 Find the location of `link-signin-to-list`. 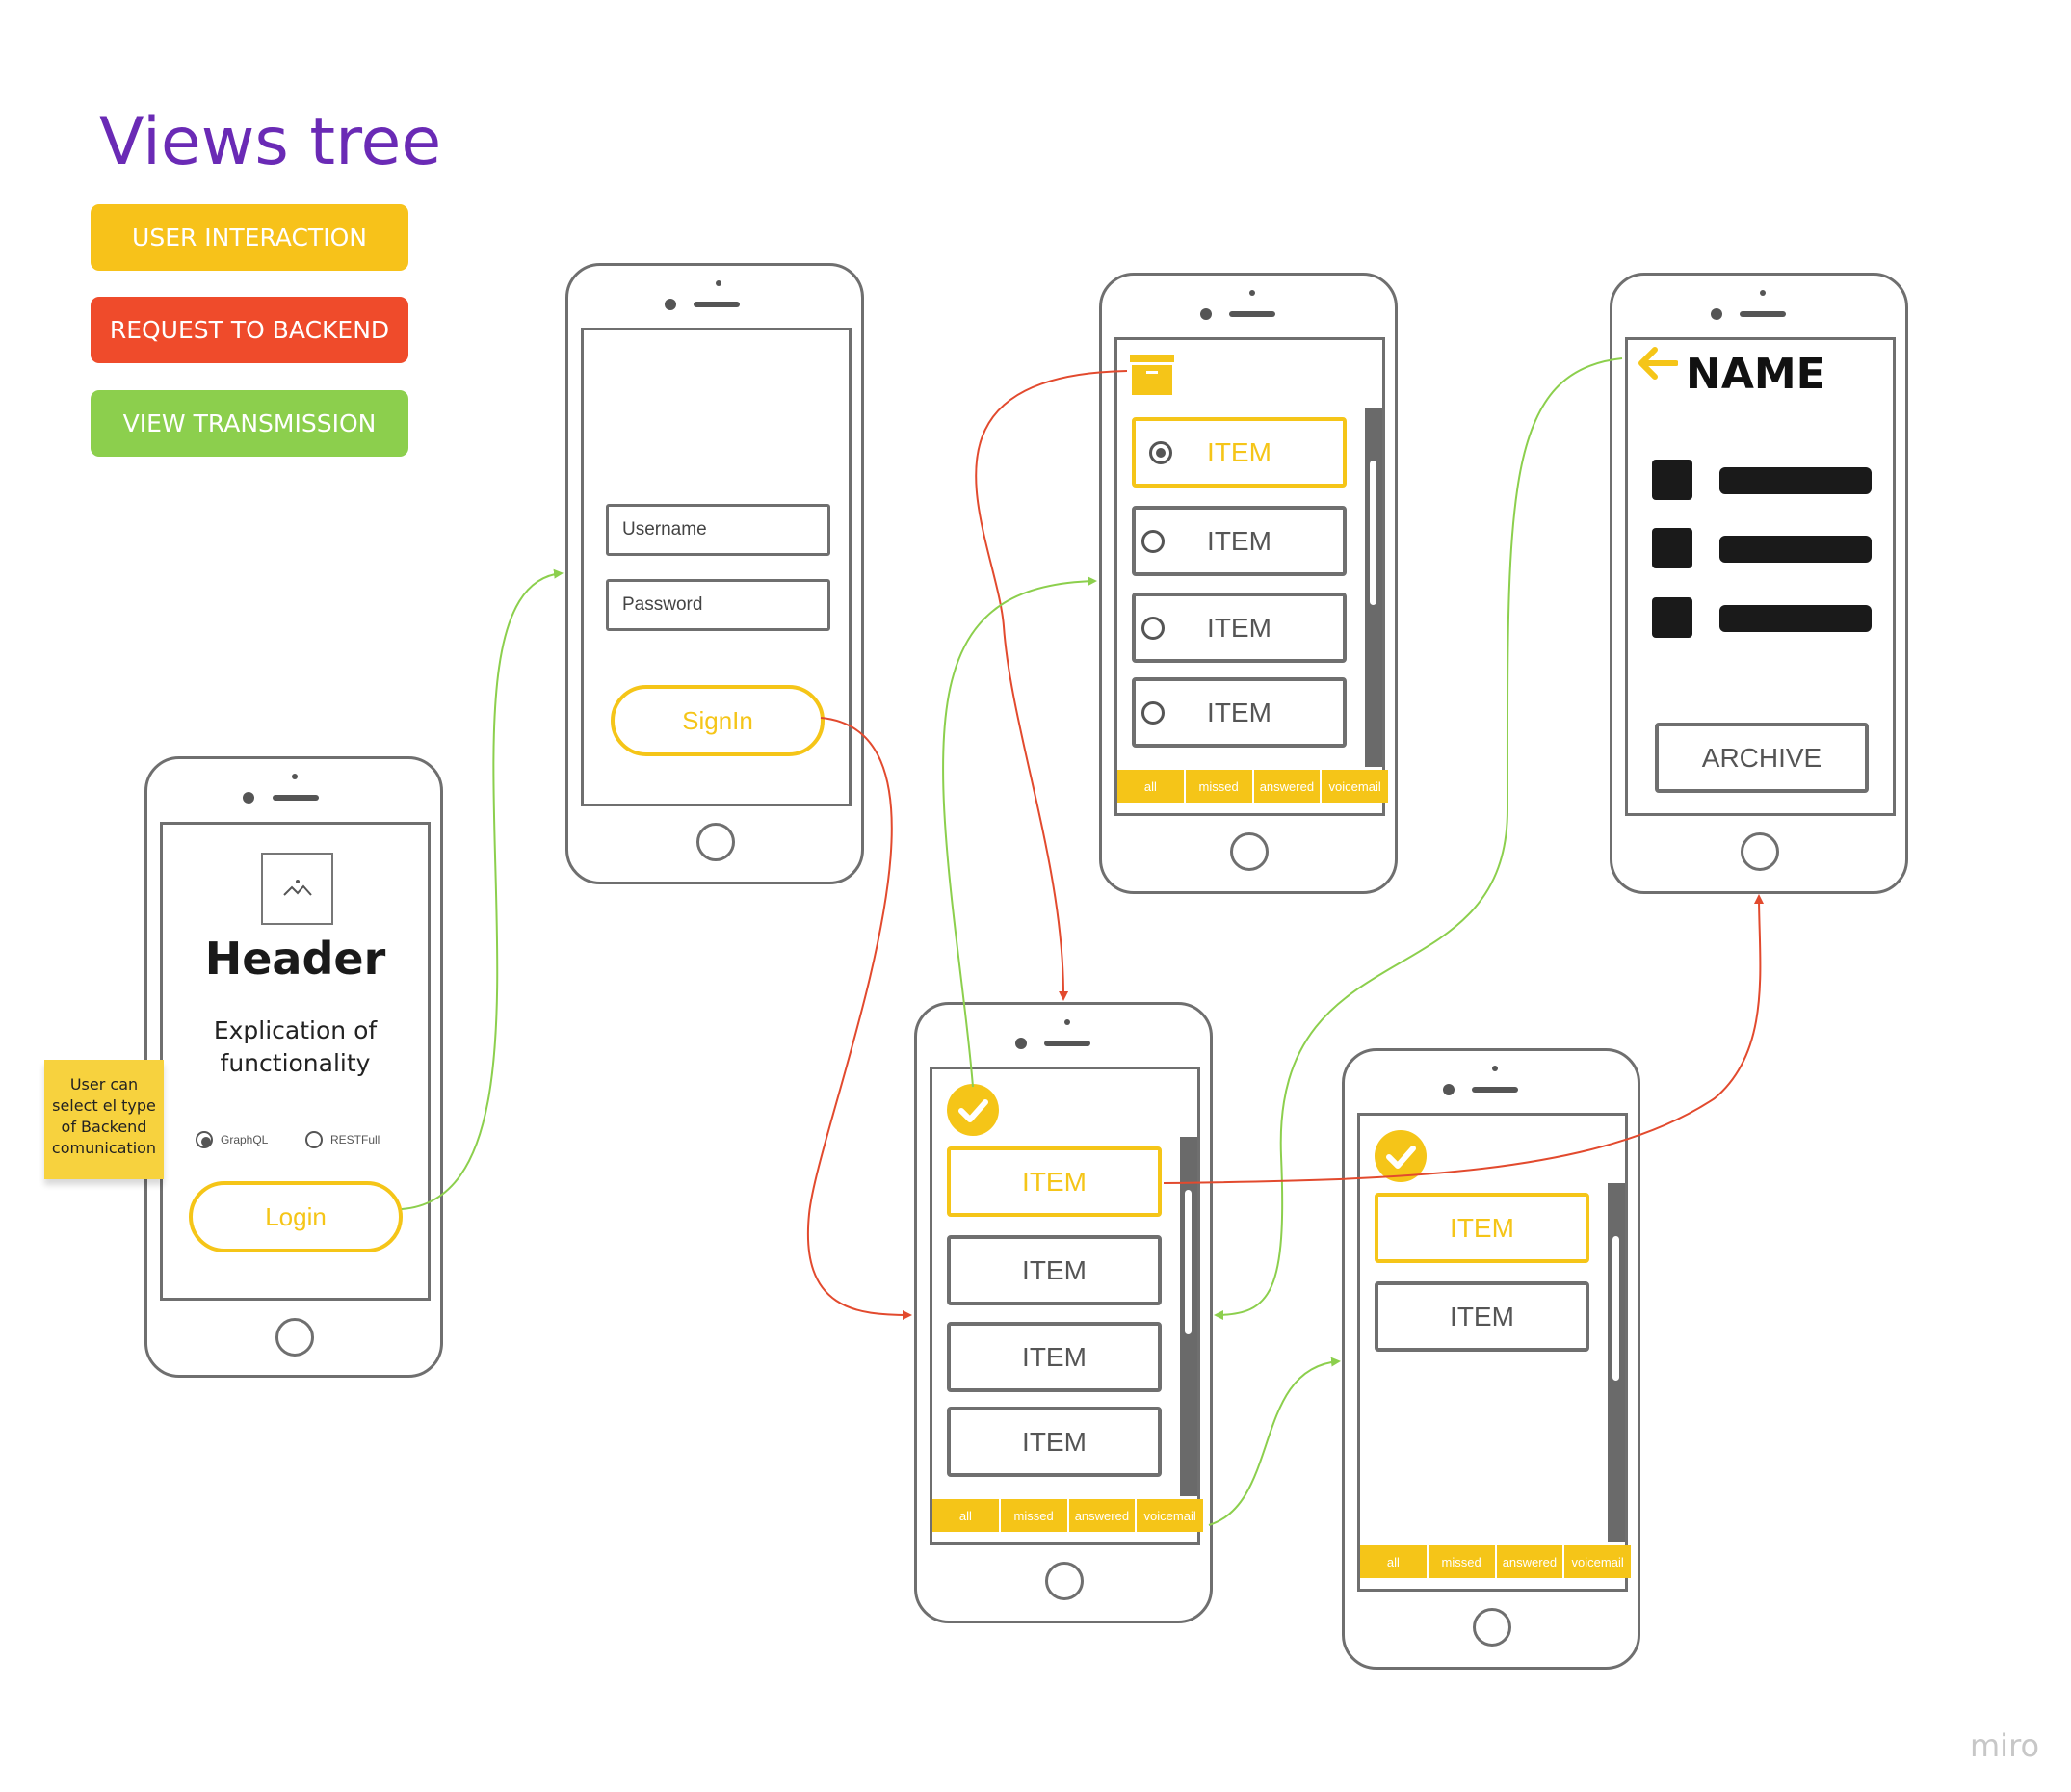

link-signin-to-list is located at coordinates (859, 1019).